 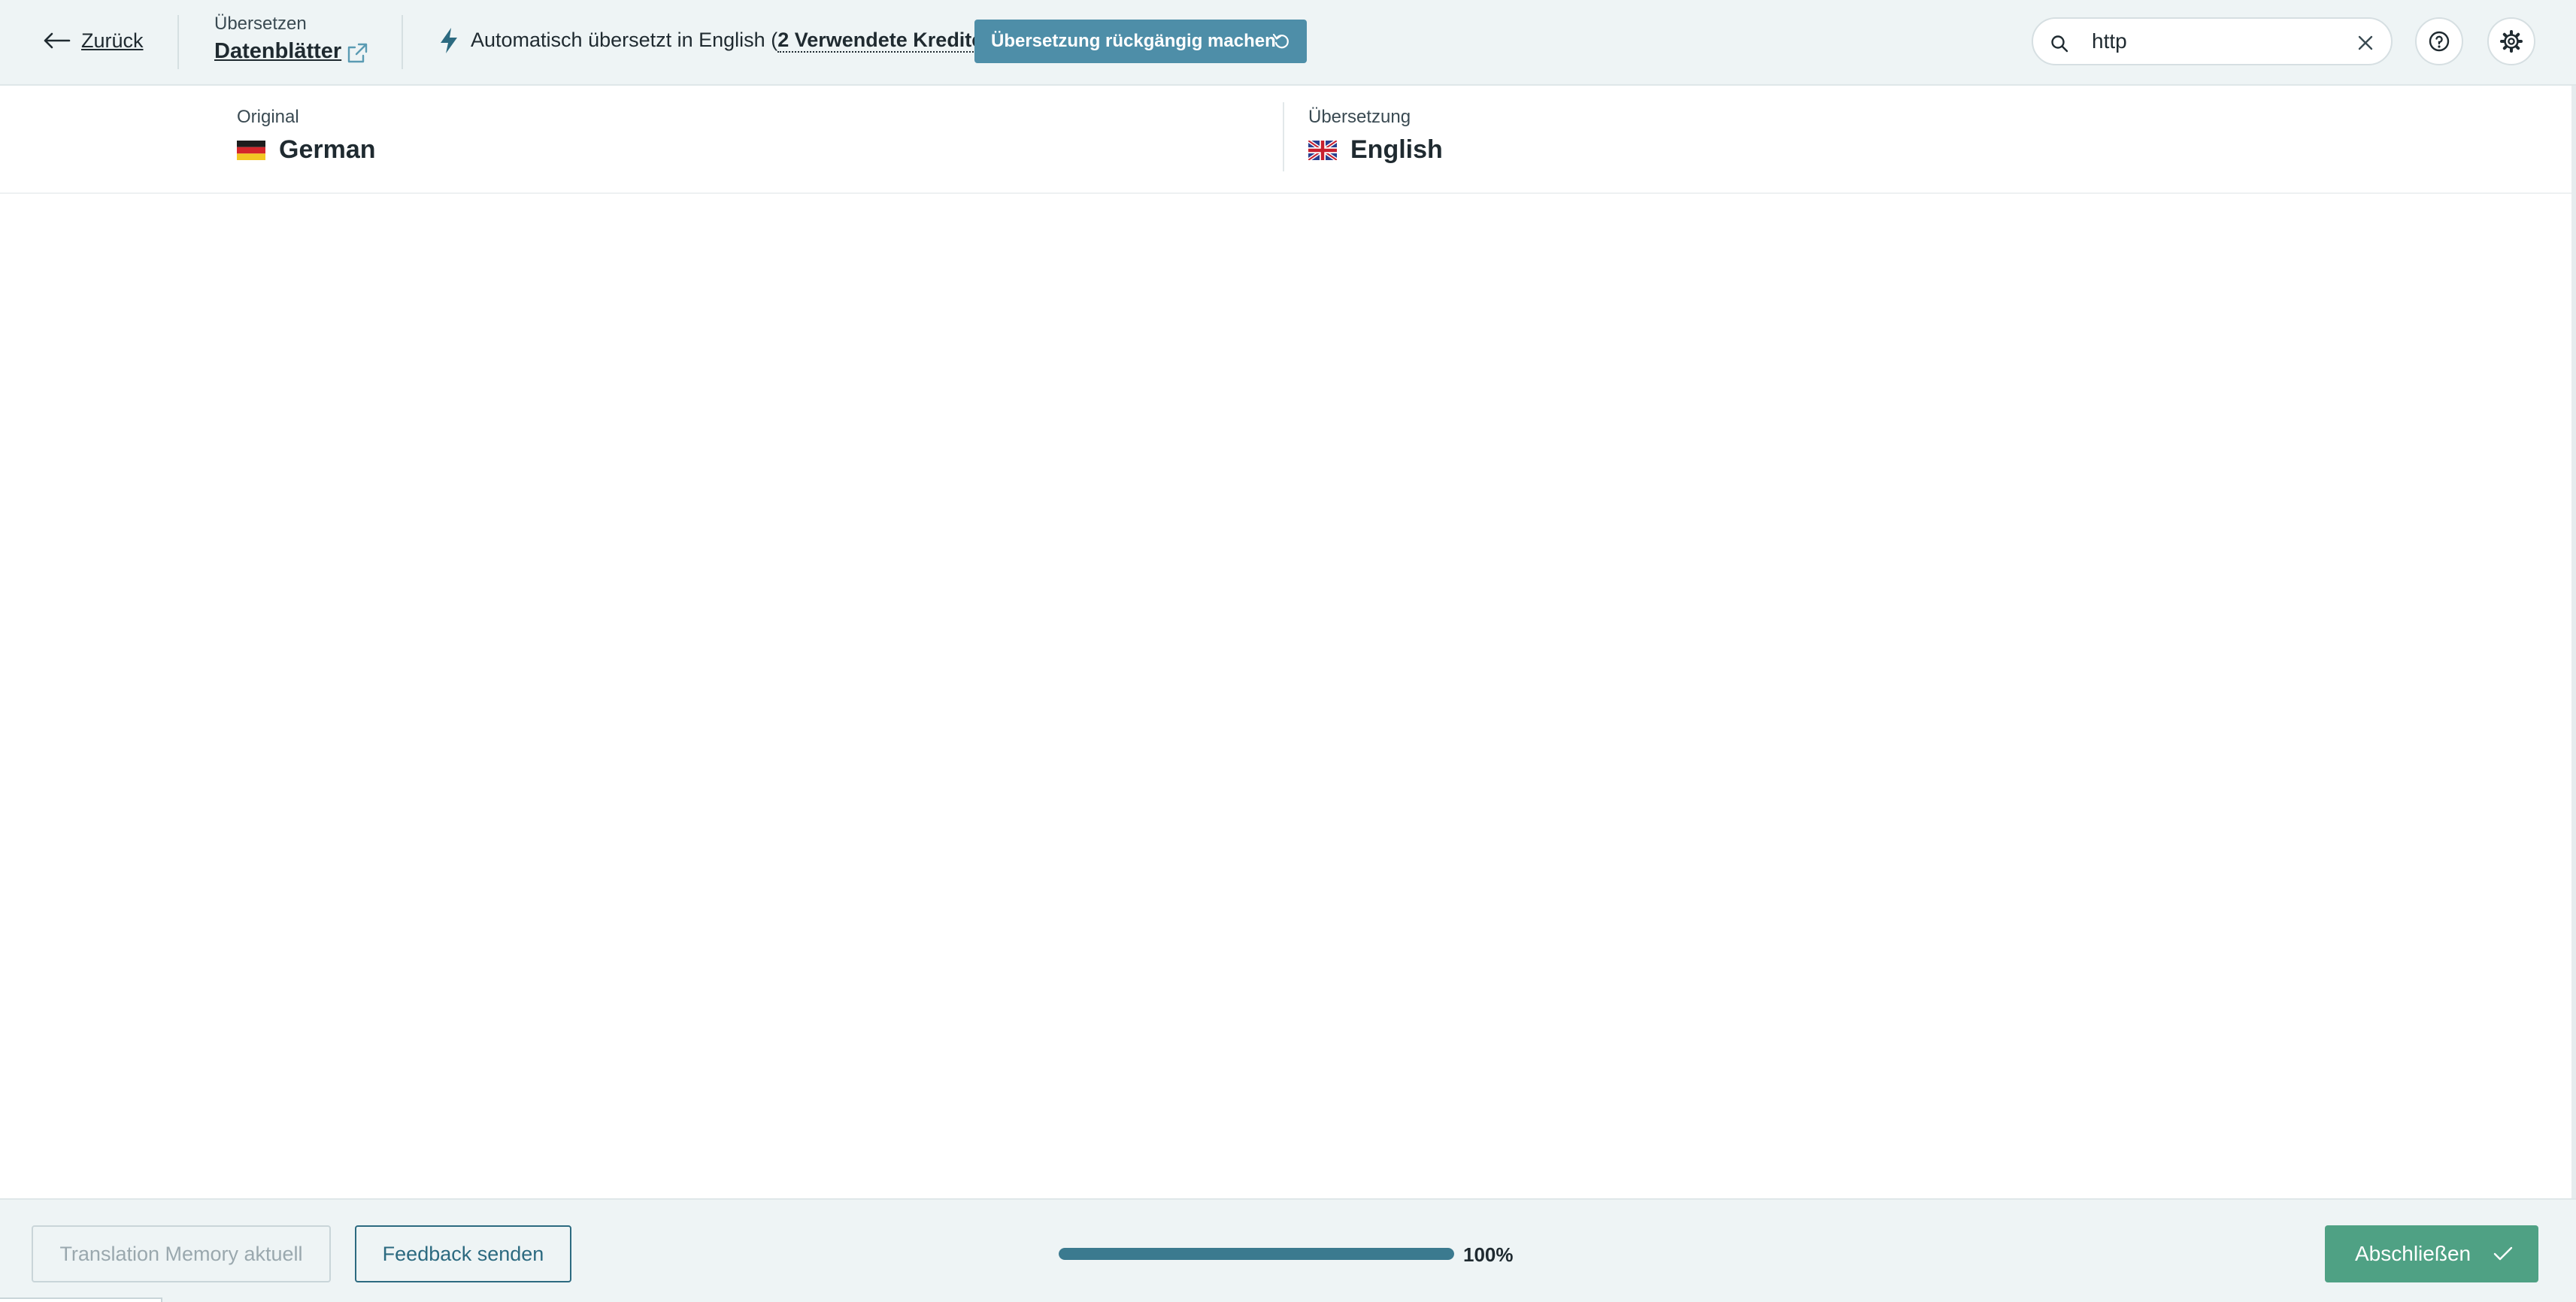 I want to click on progress-percent: 100%, so click(x=1488, y=1254).